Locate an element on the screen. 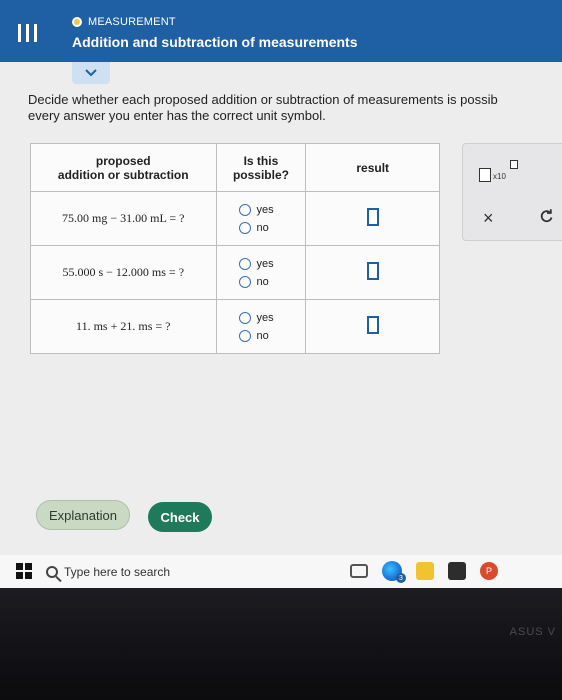 Image resolution: width=562 pixels, height=700 pixels. x10-label: x10 is located at coordinates (499, 176).